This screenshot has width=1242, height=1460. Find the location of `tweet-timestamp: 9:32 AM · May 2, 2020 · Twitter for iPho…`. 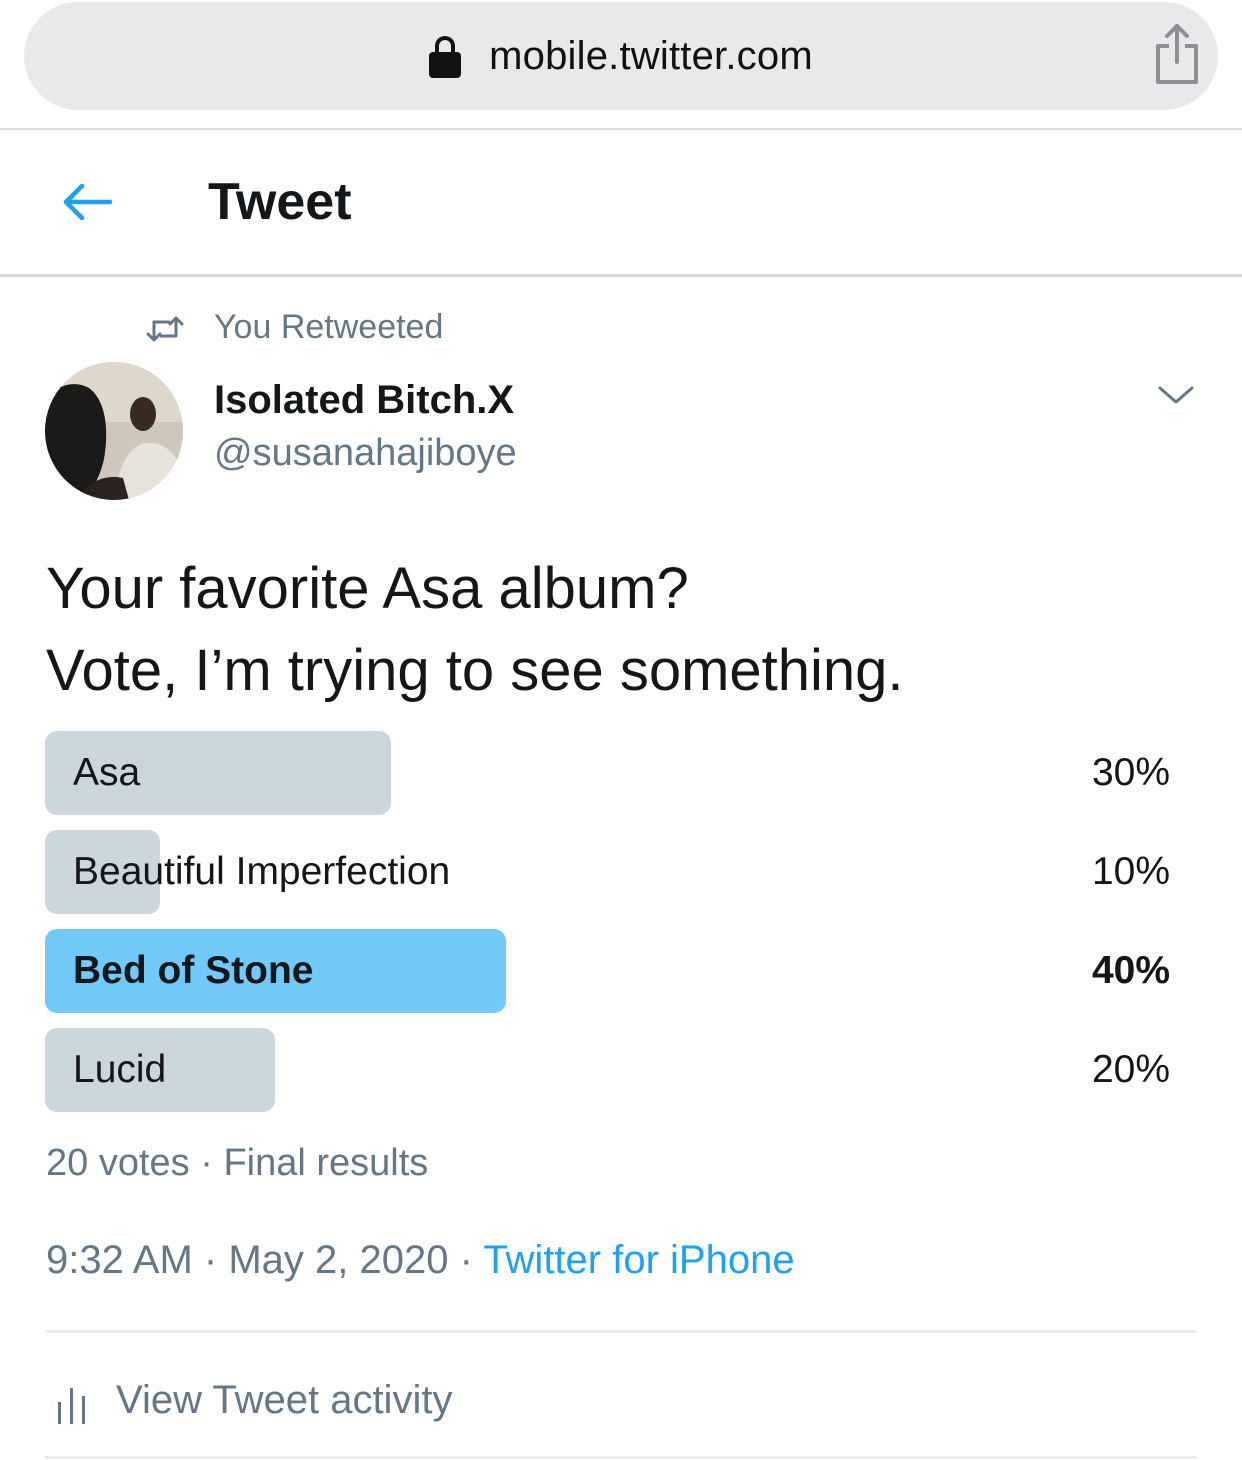

tweet-timestamp: 9:32 AM · May 2, 2020 · Twitter for iPho… is located at coordinates (420, 1260).